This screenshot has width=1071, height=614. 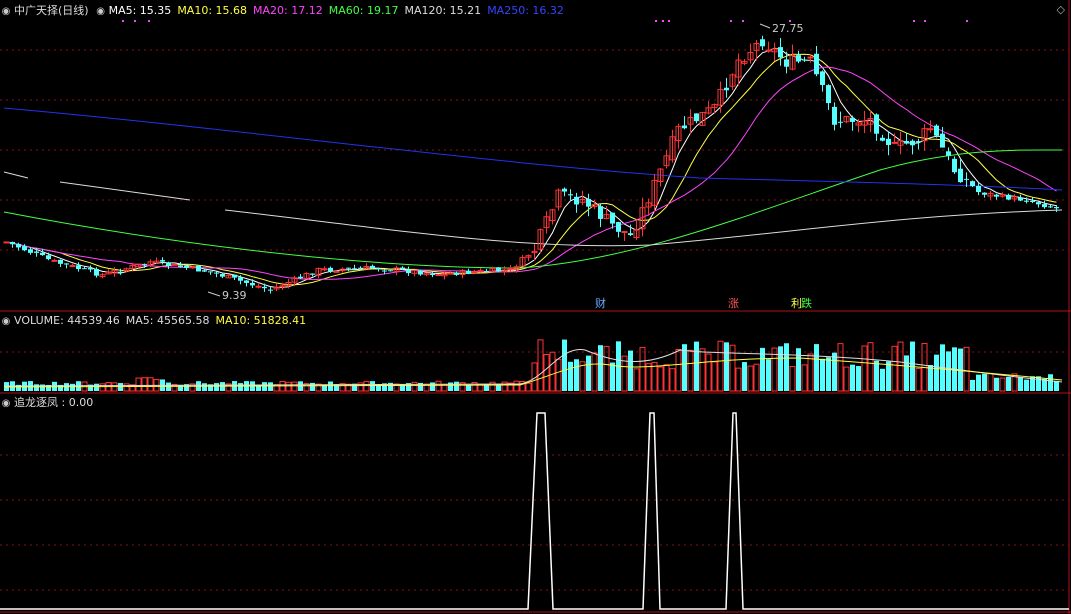 What do you see at coordinates (443, 10) in the screenshot?
I see `ma120-label: MA120: 15.21` at bounding box center [443, 10].